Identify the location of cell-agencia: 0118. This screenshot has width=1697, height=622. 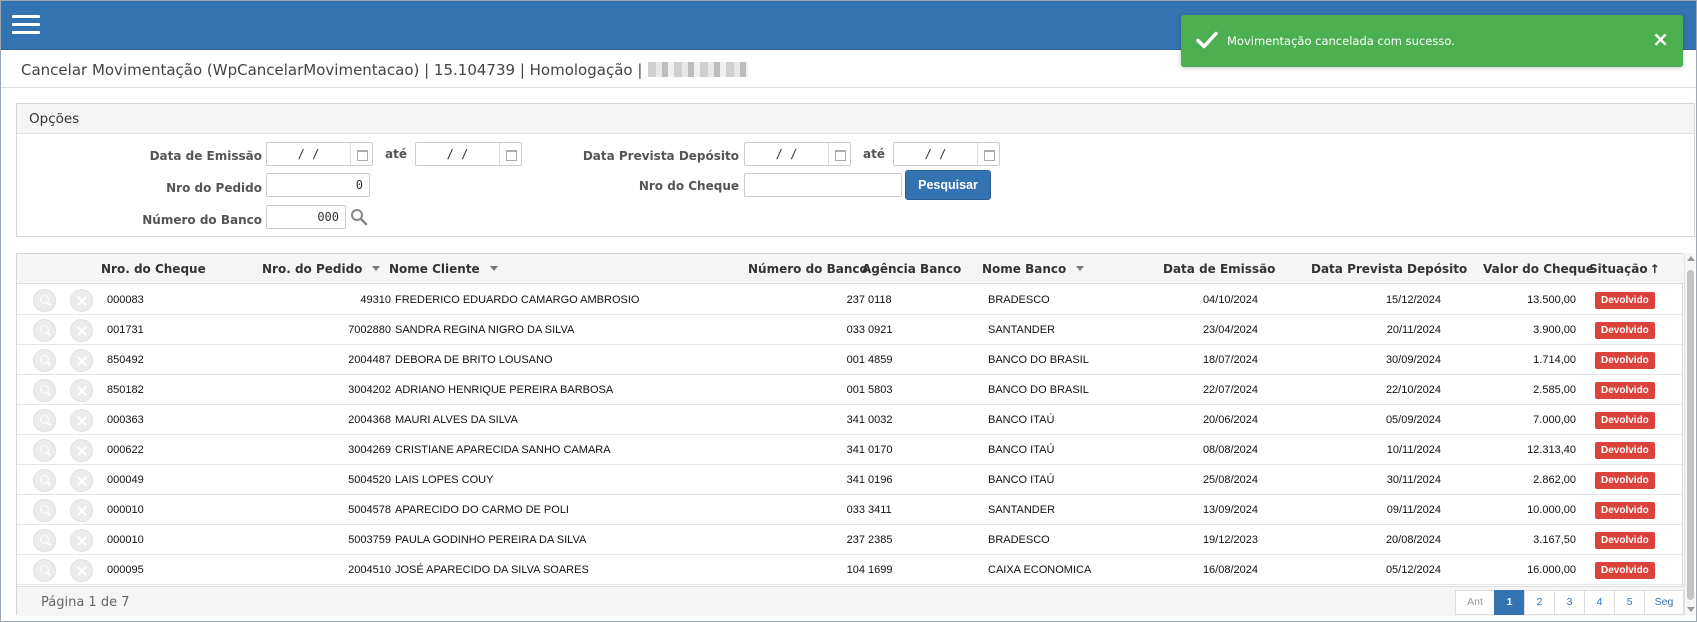
(880, 300).